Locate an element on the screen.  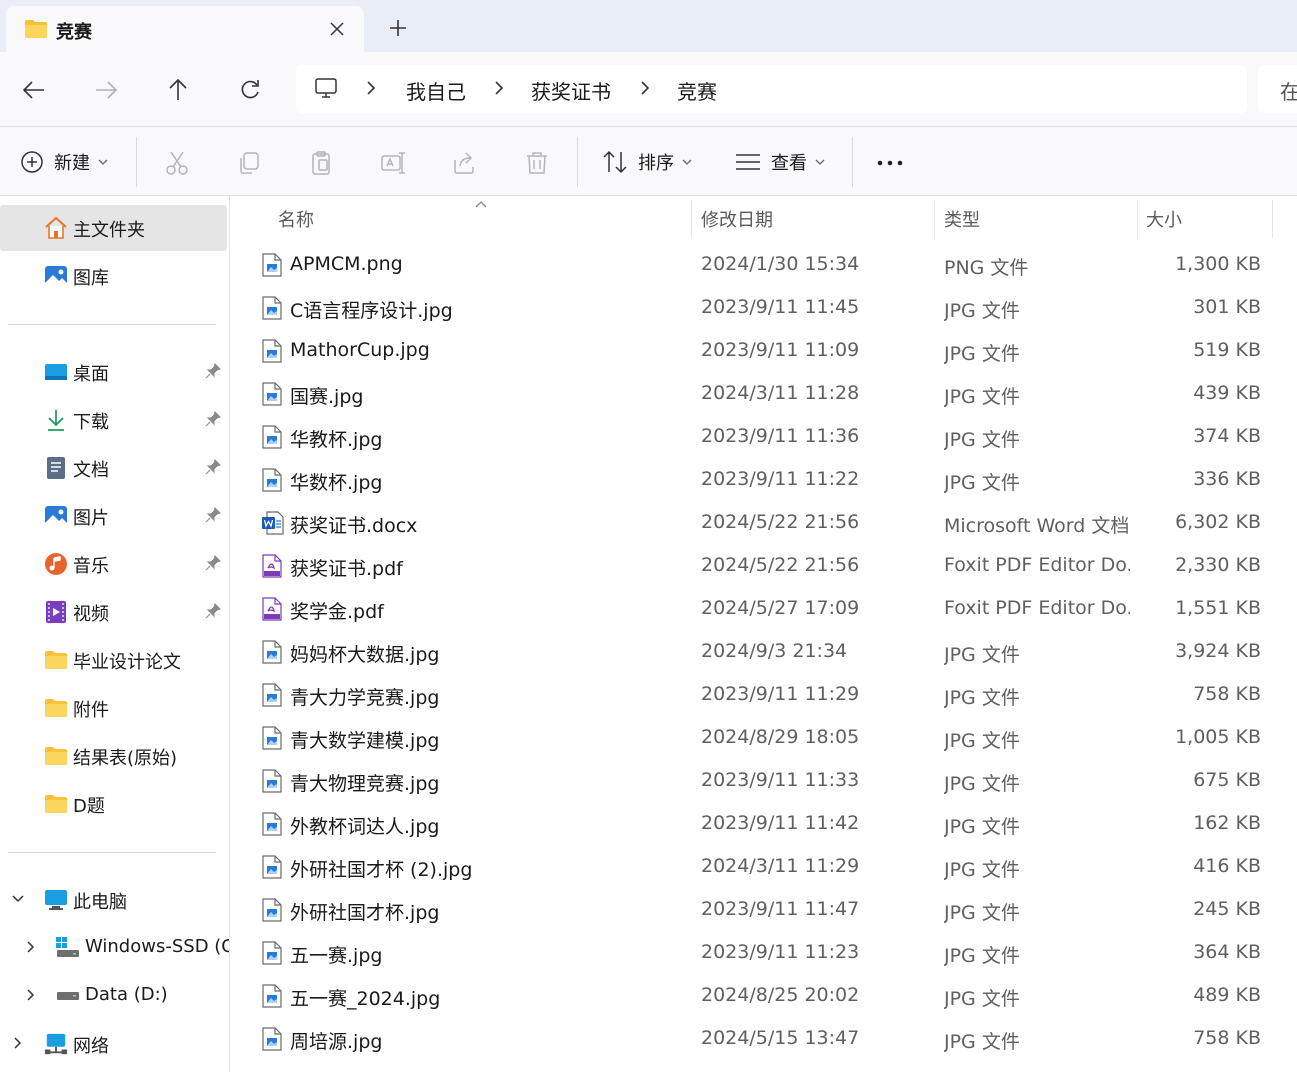
file-modified-date: 2024/3/11 11:29 is located at coordinates (780, 866).